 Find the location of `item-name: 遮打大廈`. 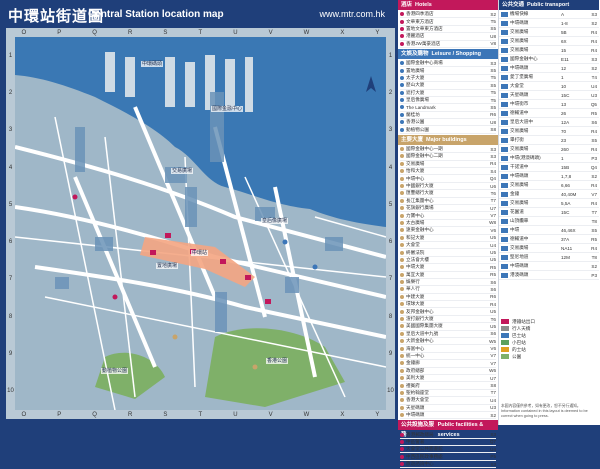

item-name: 遮打大廈 is located at coordinates (415, 92).